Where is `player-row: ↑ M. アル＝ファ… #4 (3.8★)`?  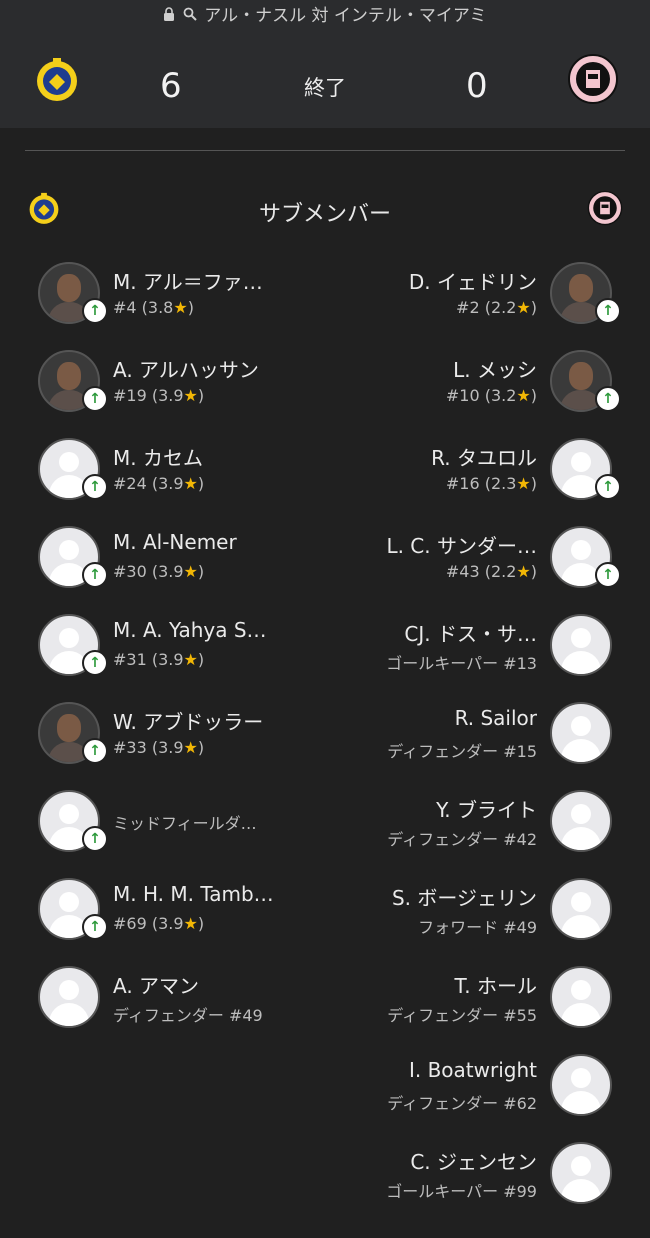 player-row: ↑ M. アル＝ファ… #4 (3.8★) is located at coordinates (162, 300).